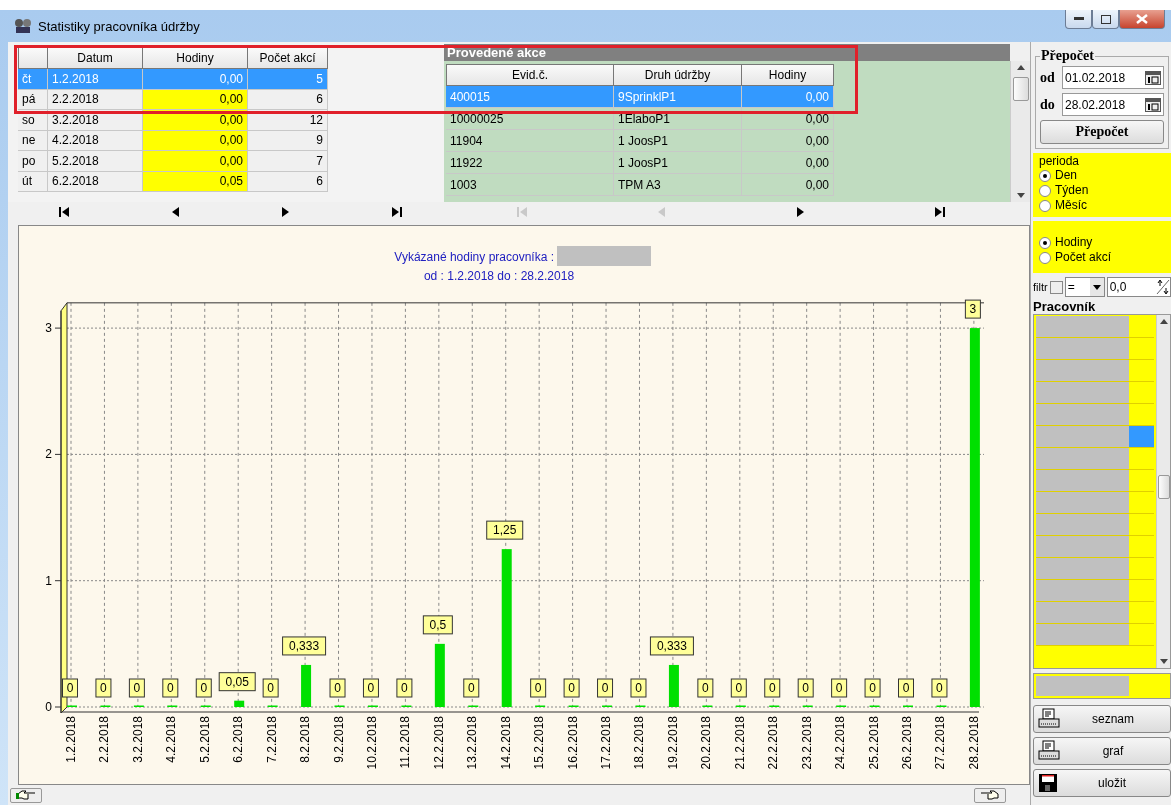 Image resolution: width=1171 pixels, height=805 pixels. What do you see at coordinates (95, 99) in the screenshot?
I see `table-cell: 2.2.2018` at bounding box center [95, 99].